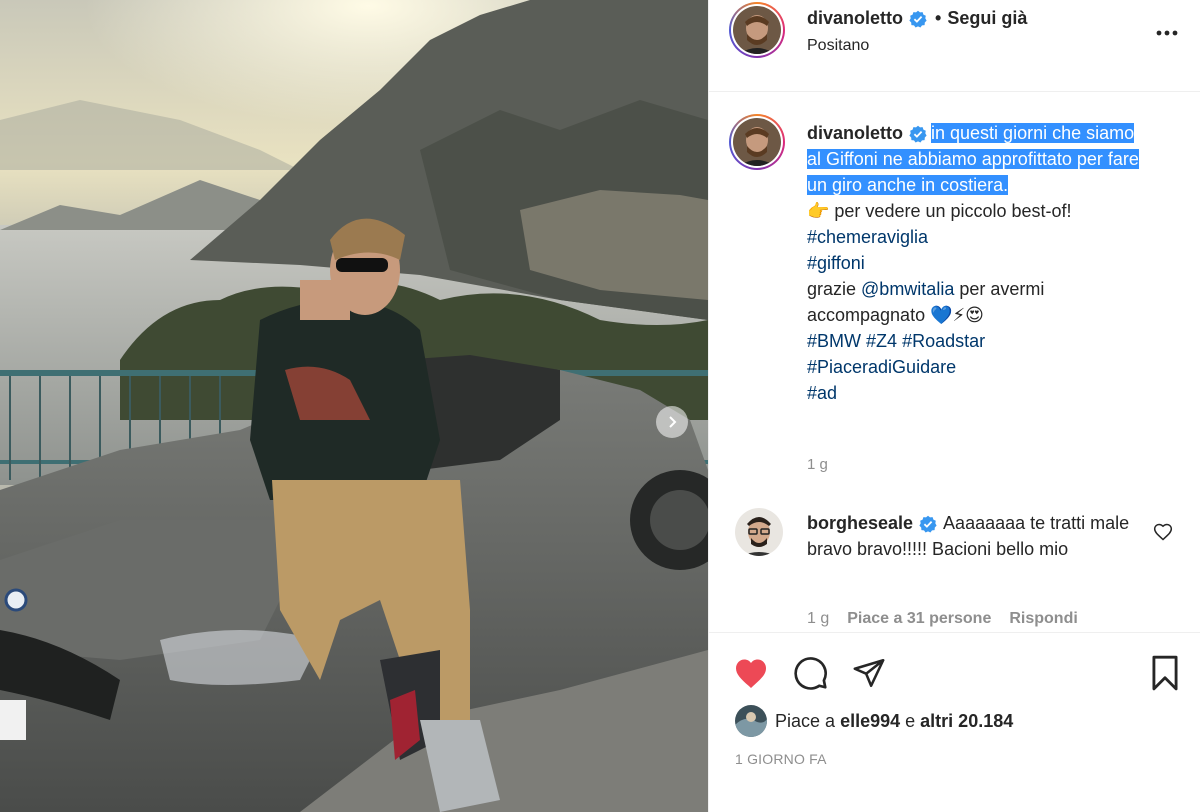 The height and width of the screenshot is (812, 1200). I want to click on share-button, so click(869, 673).